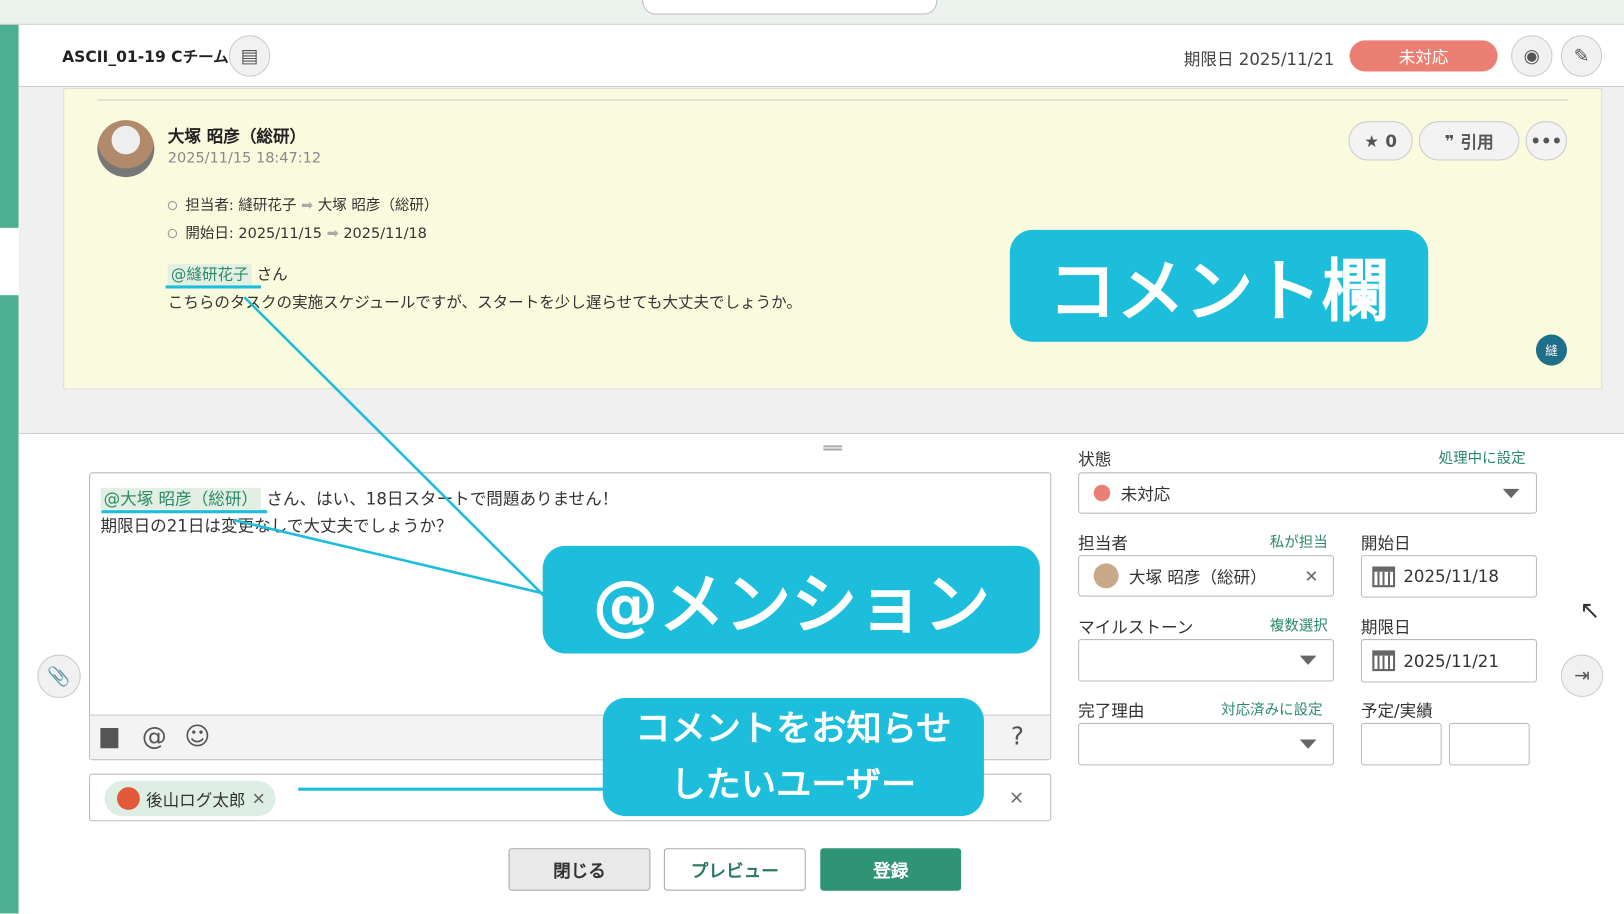 Image resolution: width=1624 pixels, height=914 pixels. I want to click on notify-users-callout: コメントをお知らせ したいユーザー, so click(793, 757).